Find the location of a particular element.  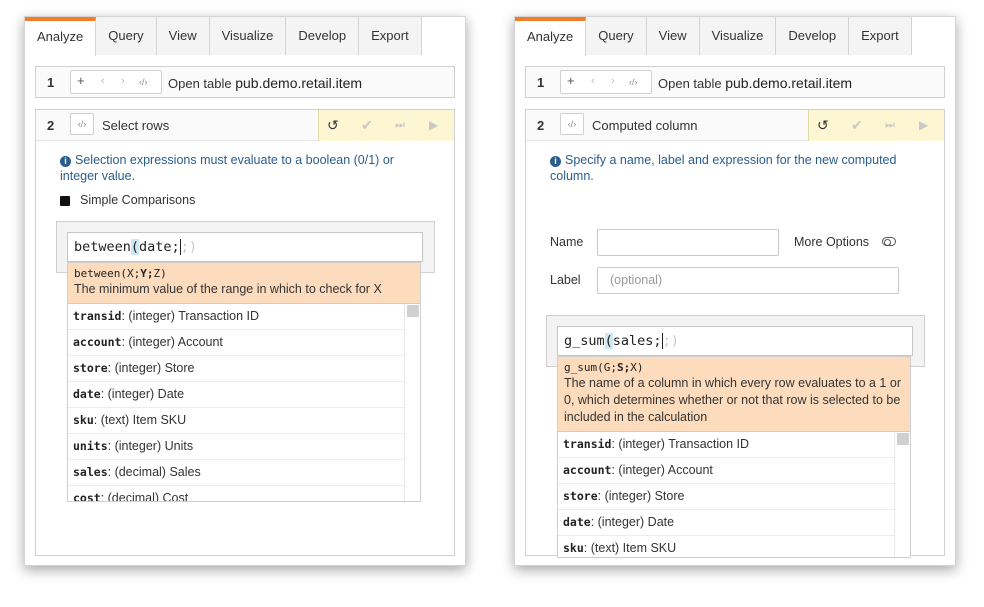

expr-function: g_sum is located at coordinates (584, 341).